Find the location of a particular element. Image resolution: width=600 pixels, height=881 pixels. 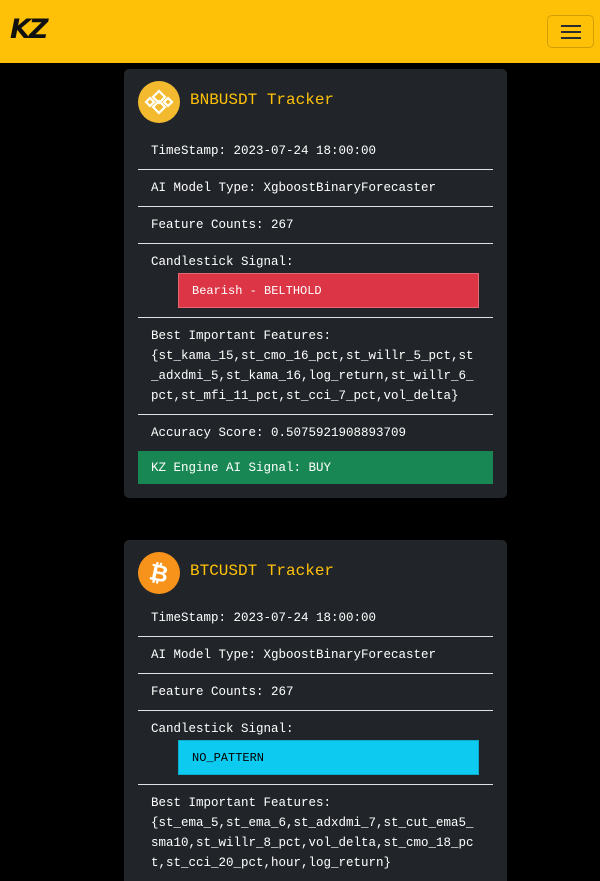

navbar: KZ is located at coordinates (300, 31).